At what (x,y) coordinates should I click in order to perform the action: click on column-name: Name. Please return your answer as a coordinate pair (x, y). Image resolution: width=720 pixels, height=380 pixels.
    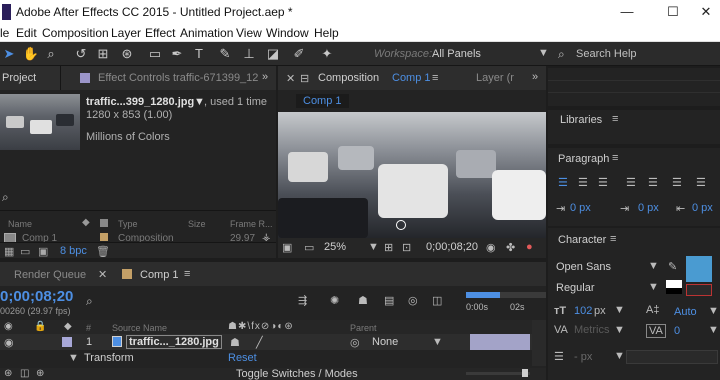
    Looking at the image, I should click on (20, 224).